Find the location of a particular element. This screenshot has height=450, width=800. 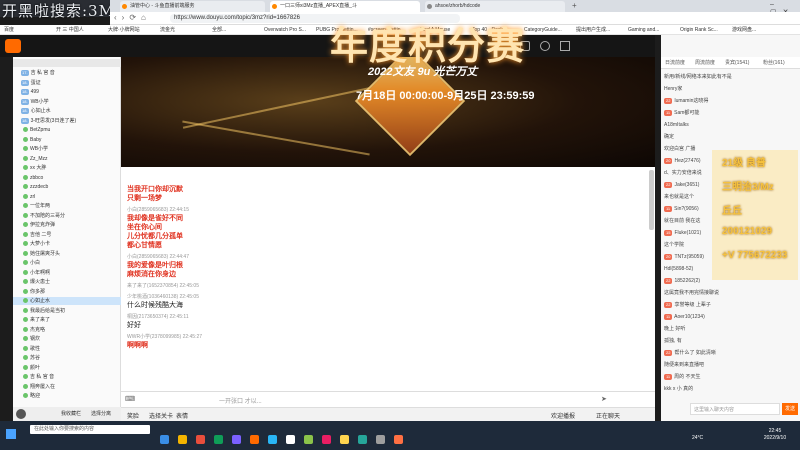

browser-tab-3: ahsoe/zhorb/hdcode is located at coordinates (495, 6).